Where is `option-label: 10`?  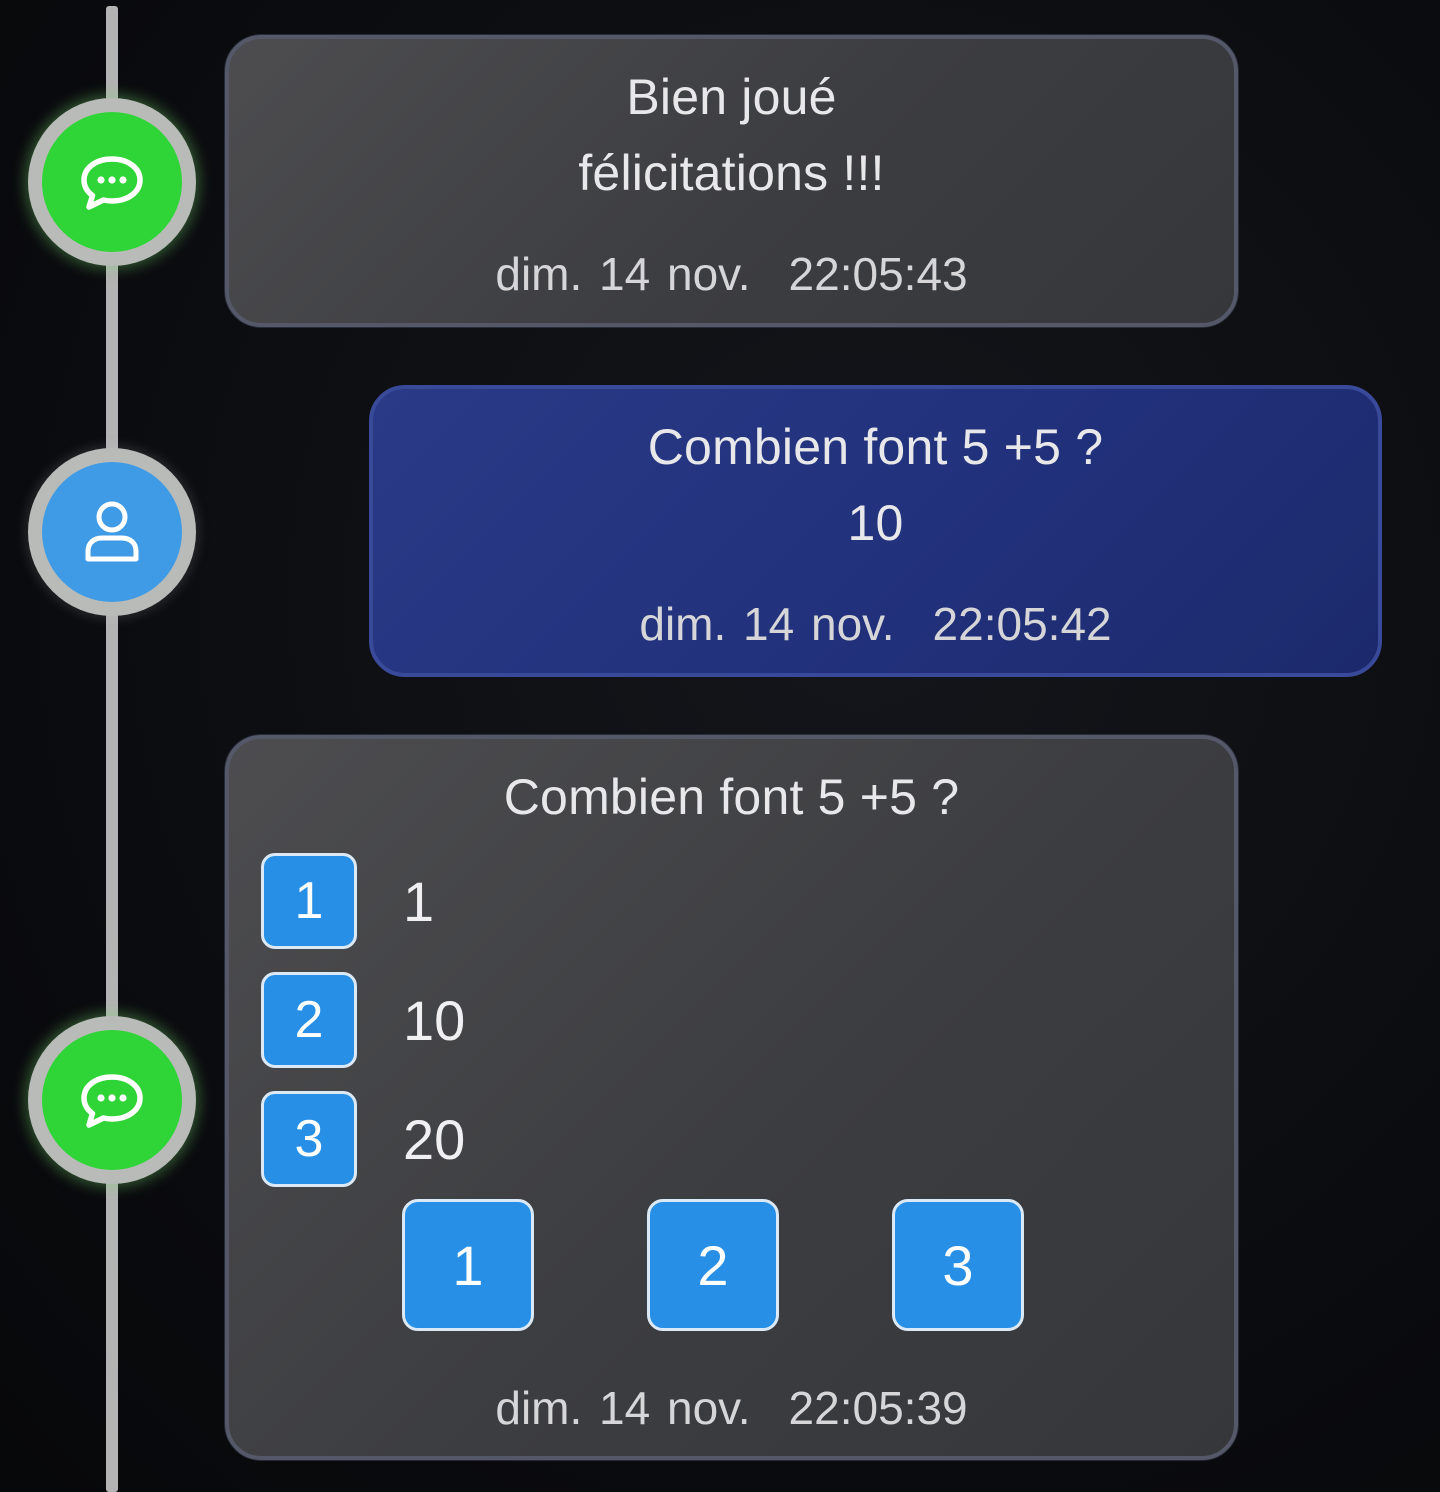 option-label: 10 is located at coordinates (434, 1020).